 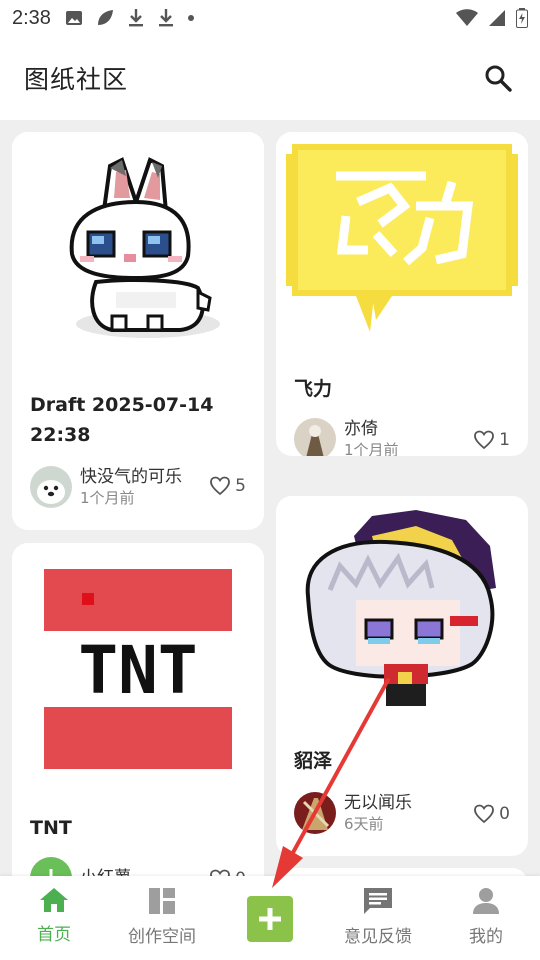 I want to click on nav-feedback: 意见反馈, so click(x=378, y=916).